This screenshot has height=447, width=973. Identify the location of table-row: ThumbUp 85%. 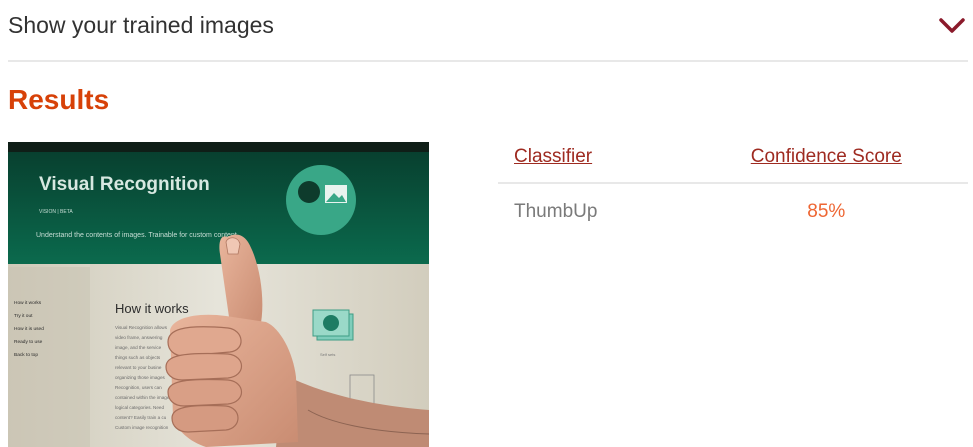
(733, 211).